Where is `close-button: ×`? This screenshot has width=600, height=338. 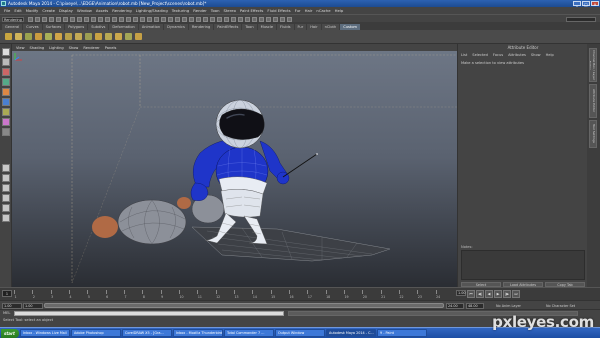 close-button: × is located at coordinates (595, 3).